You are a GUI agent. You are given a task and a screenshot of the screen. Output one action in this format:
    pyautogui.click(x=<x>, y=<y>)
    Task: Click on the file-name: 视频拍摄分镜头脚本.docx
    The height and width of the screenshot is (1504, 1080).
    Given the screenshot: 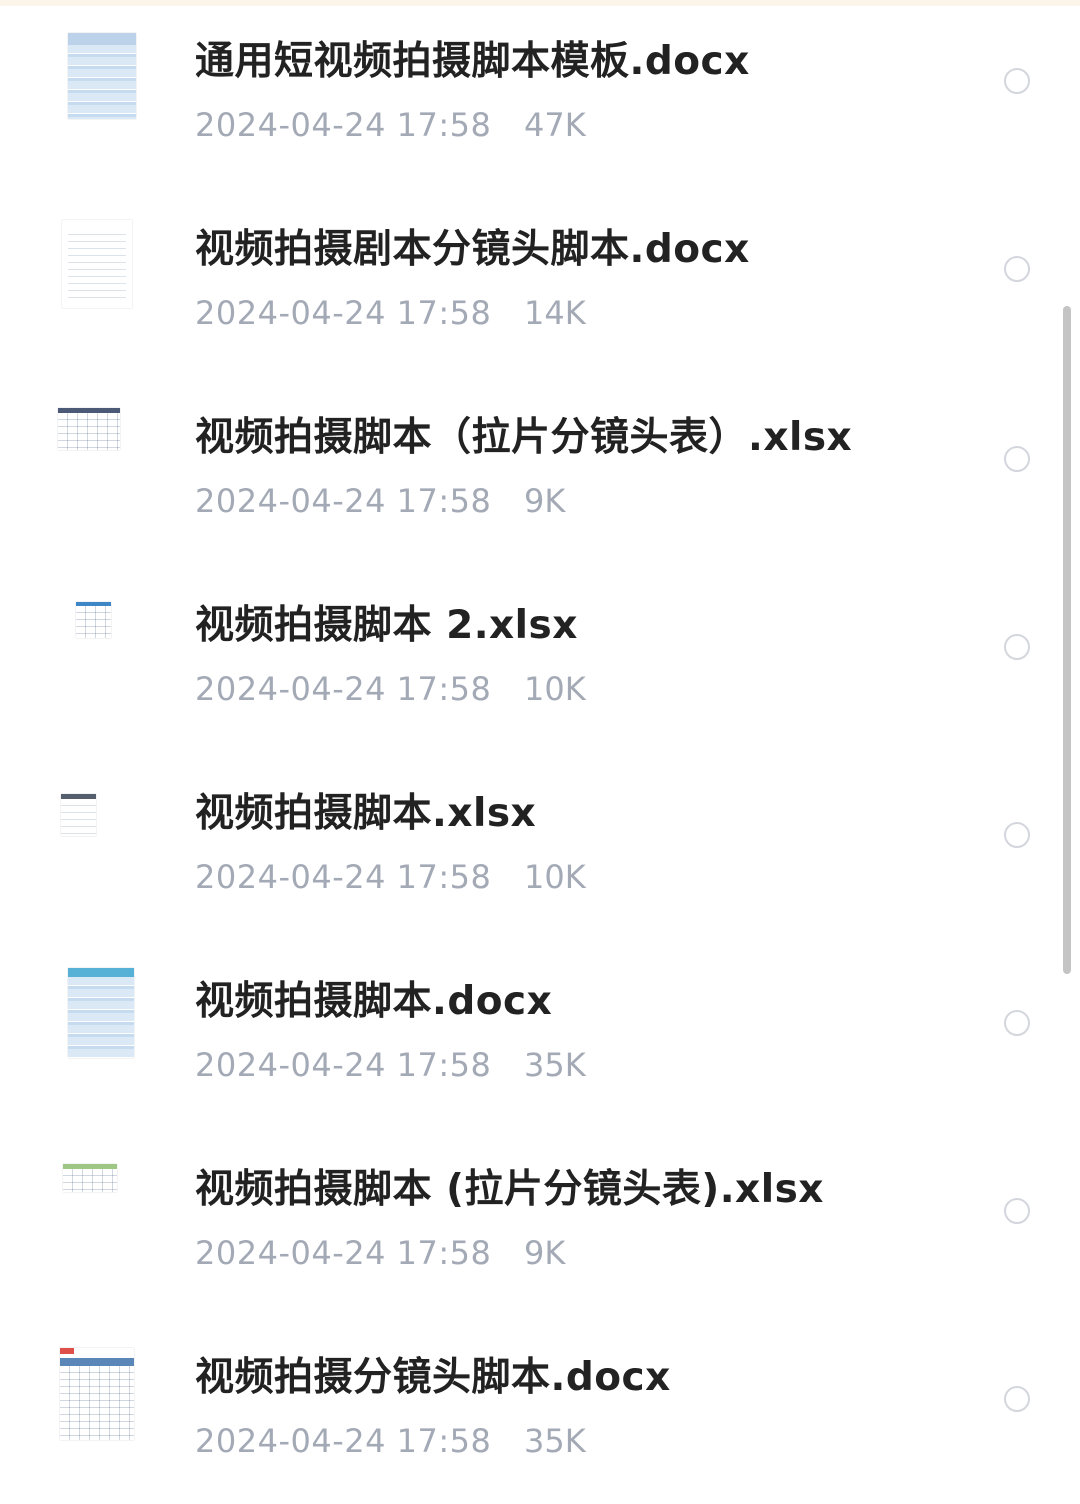 What is the action you would take?
    pyautogui.click(x=433, y=1377)
    